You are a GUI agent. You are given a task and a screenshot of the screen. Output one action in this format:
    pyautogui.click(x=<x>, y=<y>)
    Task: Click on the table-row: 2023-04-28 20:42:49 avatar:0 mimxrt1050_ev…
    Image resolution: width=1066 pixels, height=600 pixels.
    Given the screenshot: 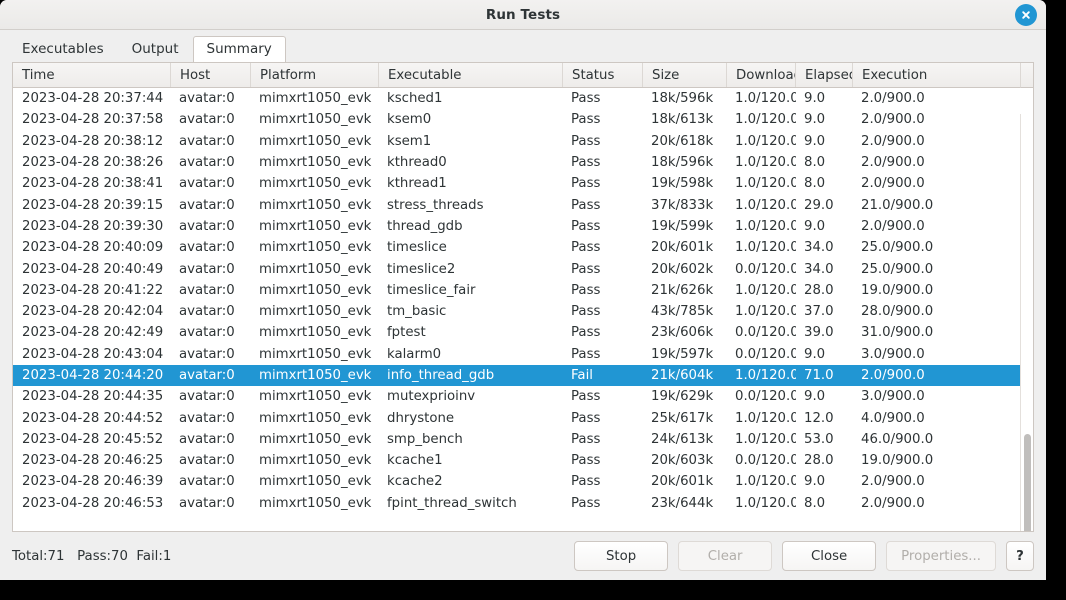 What is the action you would take?
    pyautogui.click(x=523, y=332)
    